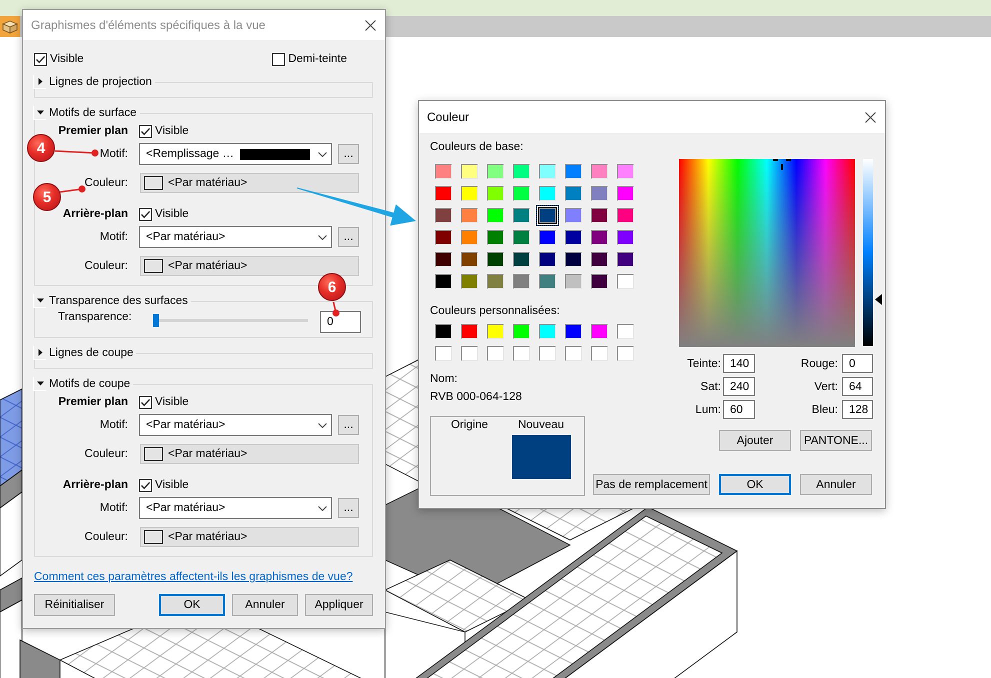 The image size is (991, 678). What do you see at coordinates (340, 322) in the screenshot?
I see `transparency-input: 0` at bounding box center [340, 322].